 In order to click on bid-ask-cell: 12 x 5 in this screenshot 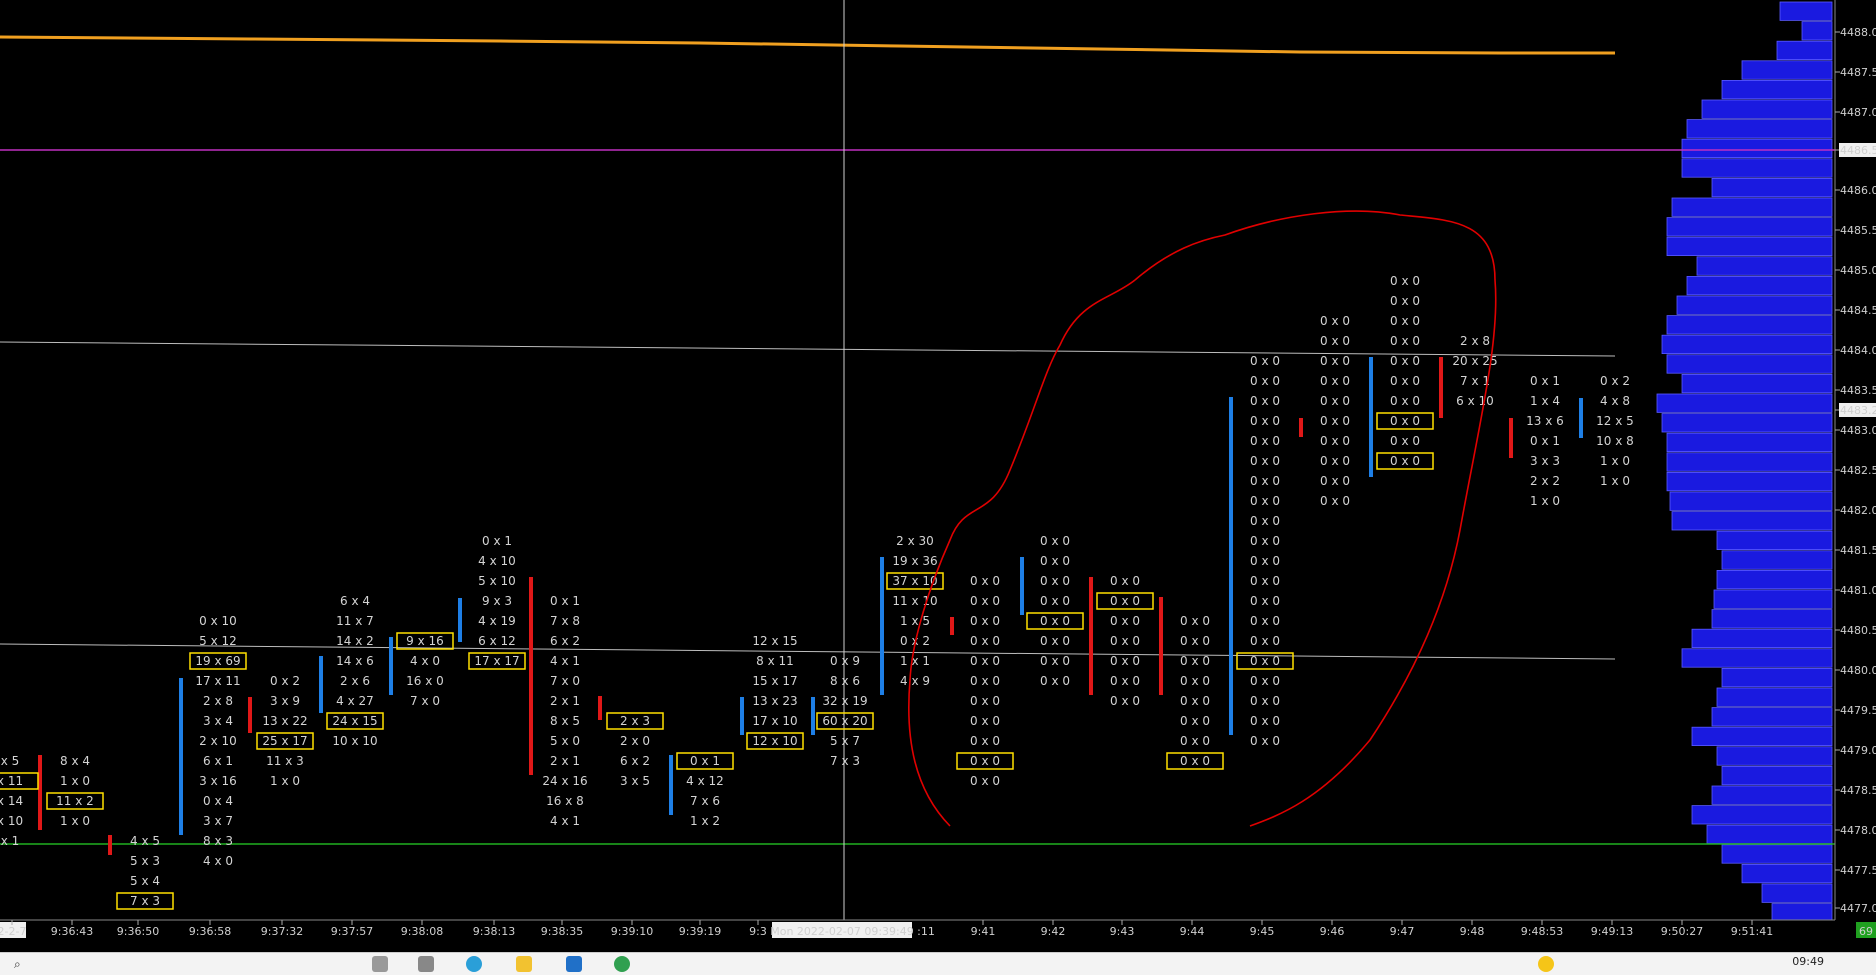, I will do `click(1615, 421)`.